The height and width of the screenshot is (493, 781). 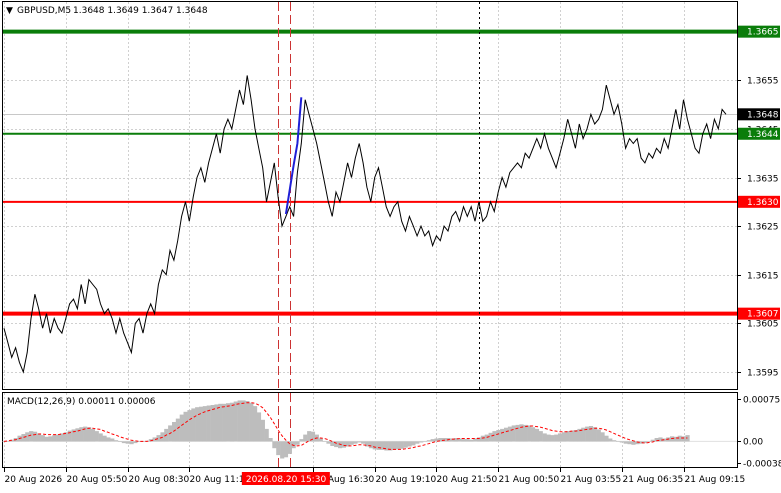 What do you see at coordinates (529, 480) in the screenshot?
I see `x-tick-label: 21 Aug 00:50` at bounding box center [529, 480].